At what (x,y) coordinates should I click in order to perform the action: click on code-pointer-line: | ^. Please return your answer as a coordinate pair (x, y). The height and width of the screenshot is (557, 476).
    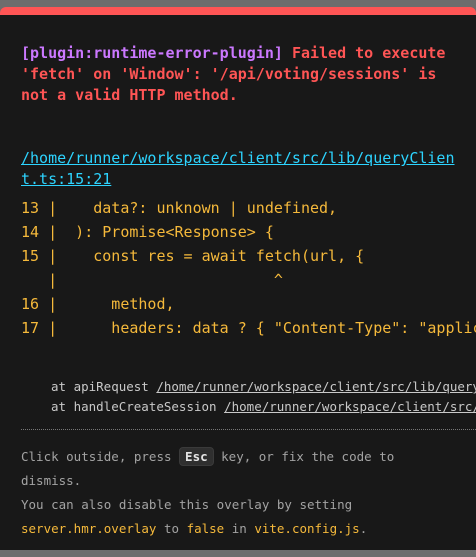
    Looking at the image, I should click on (152, 280).